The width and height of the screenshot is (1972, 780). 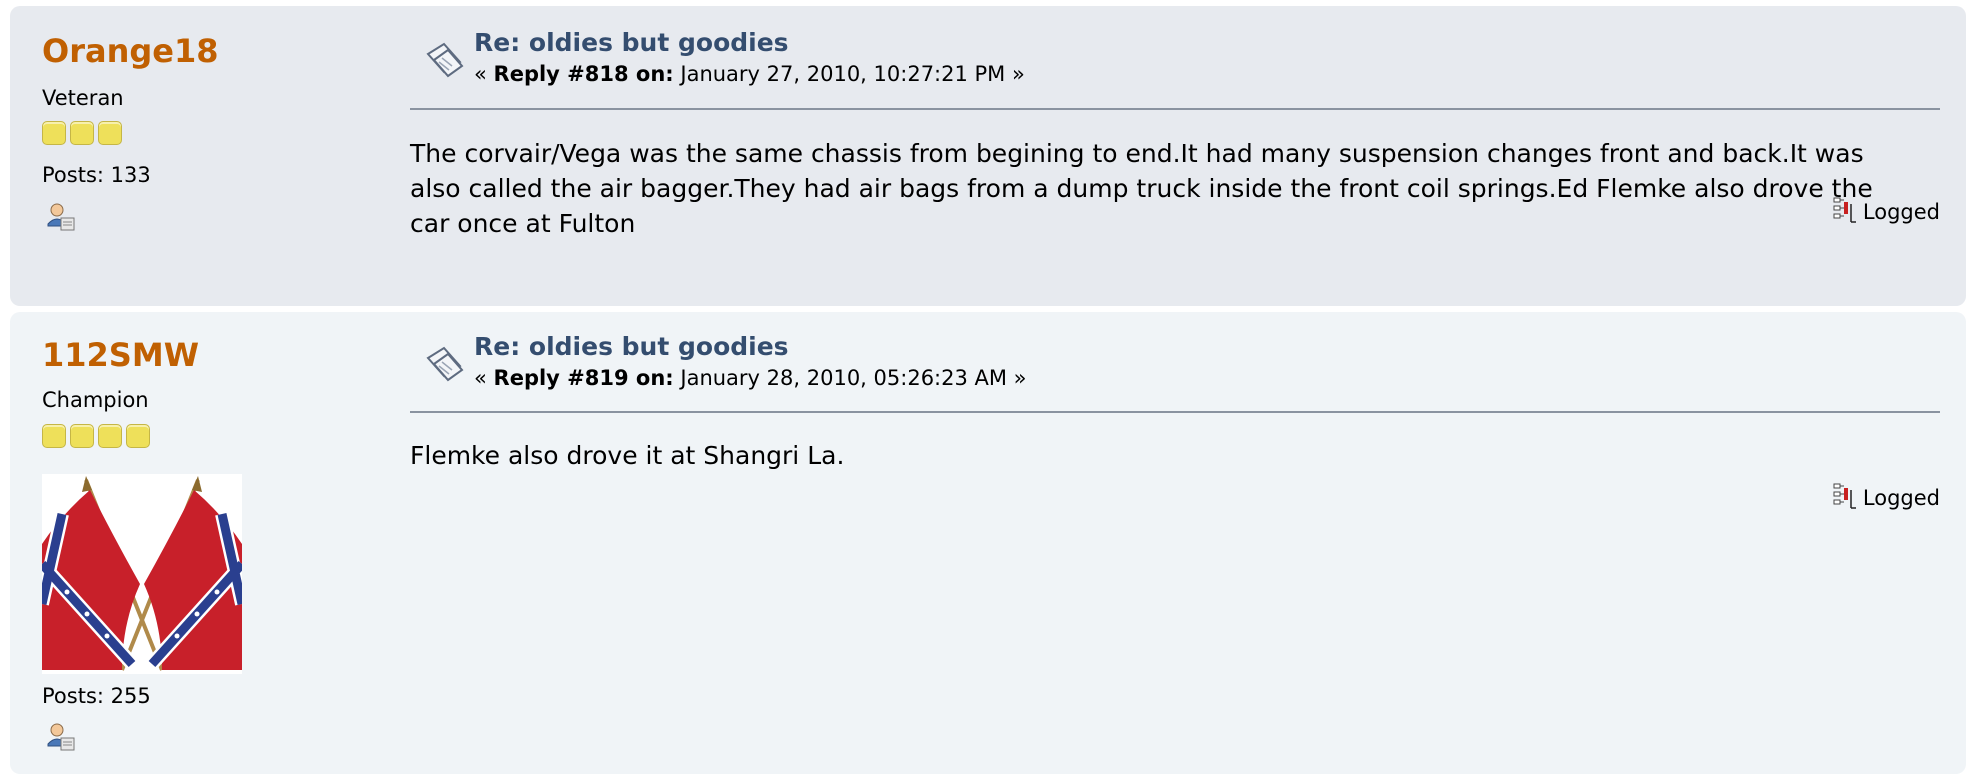 What do you see at coordinates (130, 51) in the screenshot?
I see `username-link: Orange18` at bounding box center [130, 51].